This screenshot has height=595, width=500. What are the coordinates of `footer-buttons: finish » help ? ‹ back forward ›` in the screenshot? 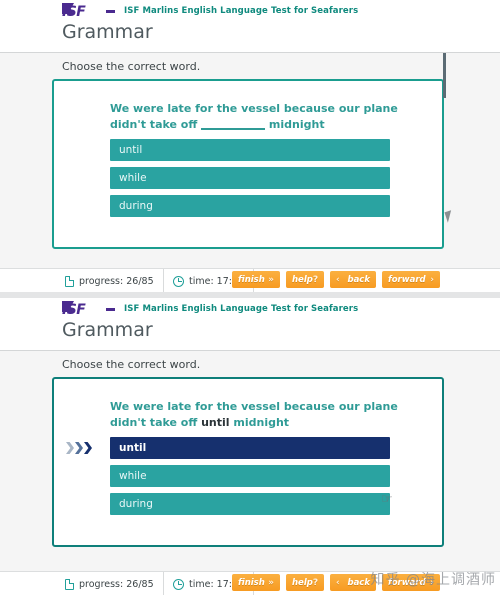 It's located at (336, 279).